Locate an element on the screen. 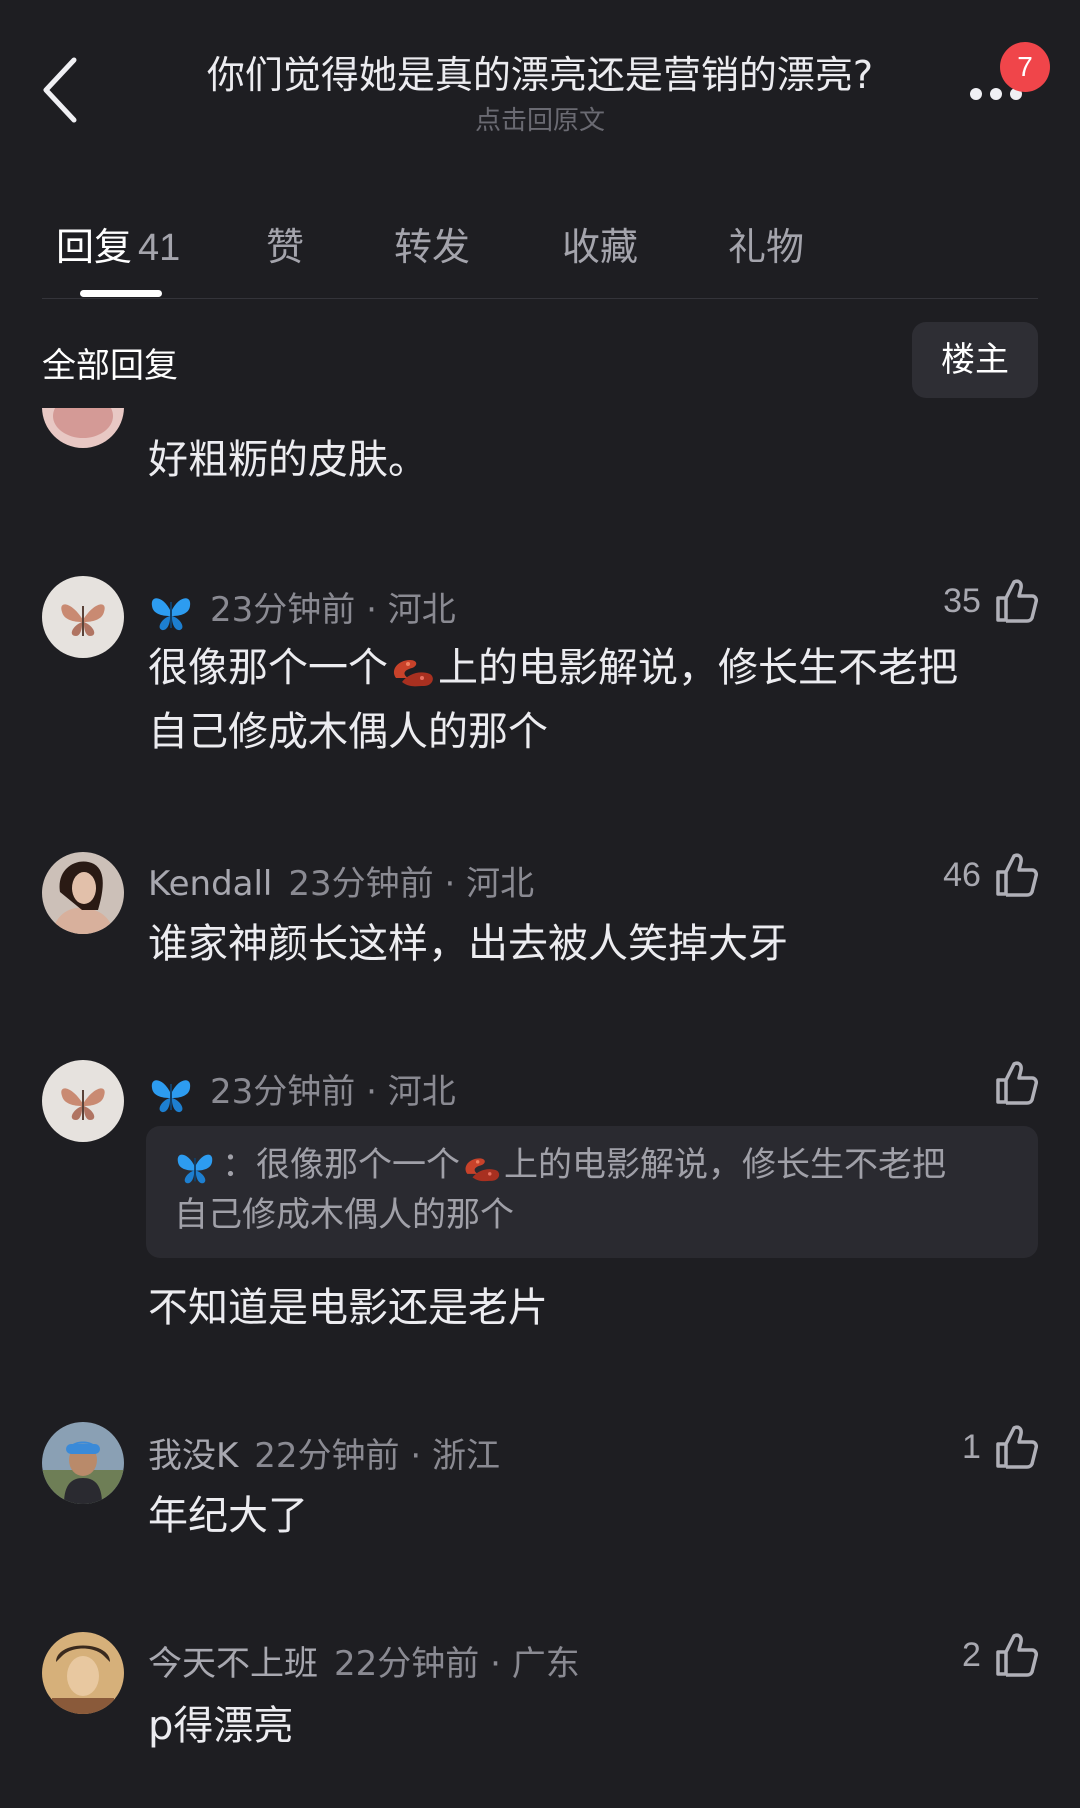 This screenshot has width=1080, height=1808. comment-line: 很像那个一个 上的电影解说，修长生不老把 is located at coordinates (598, 668).